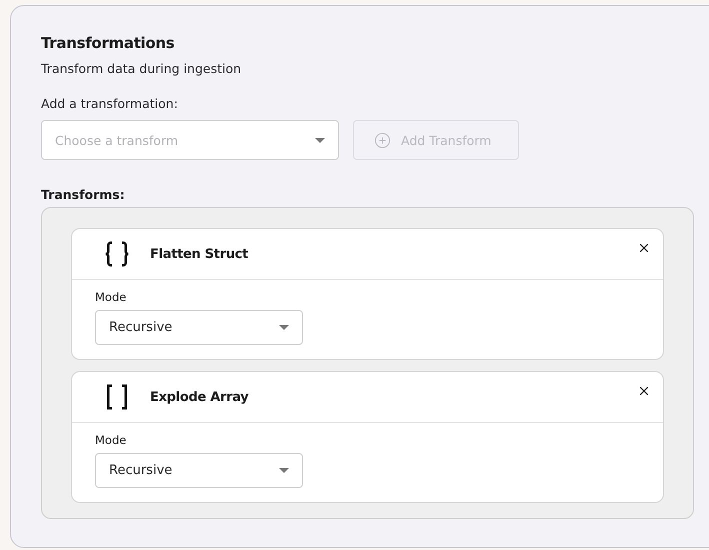  Describe the element at coordinates (83, 194) in the screenshot. I see `transforms-label: Transforms:` at that location.